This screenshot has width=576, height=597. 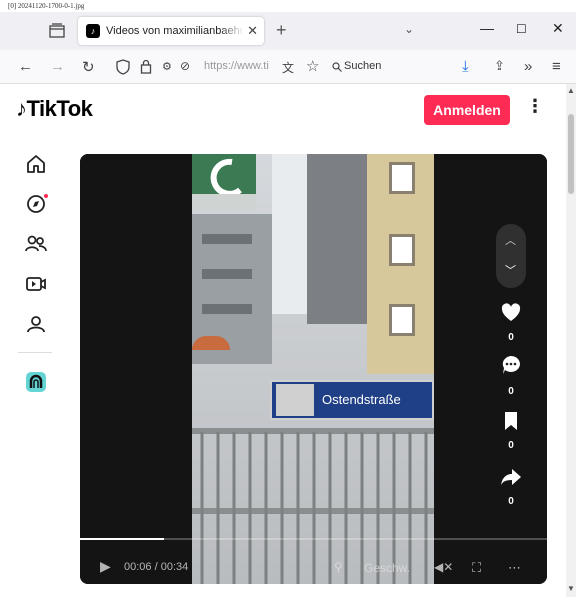 What do you see at coordinates (490, 369) in the screenshot?
I see `video-blur-right` at bounding box center [490, 369].